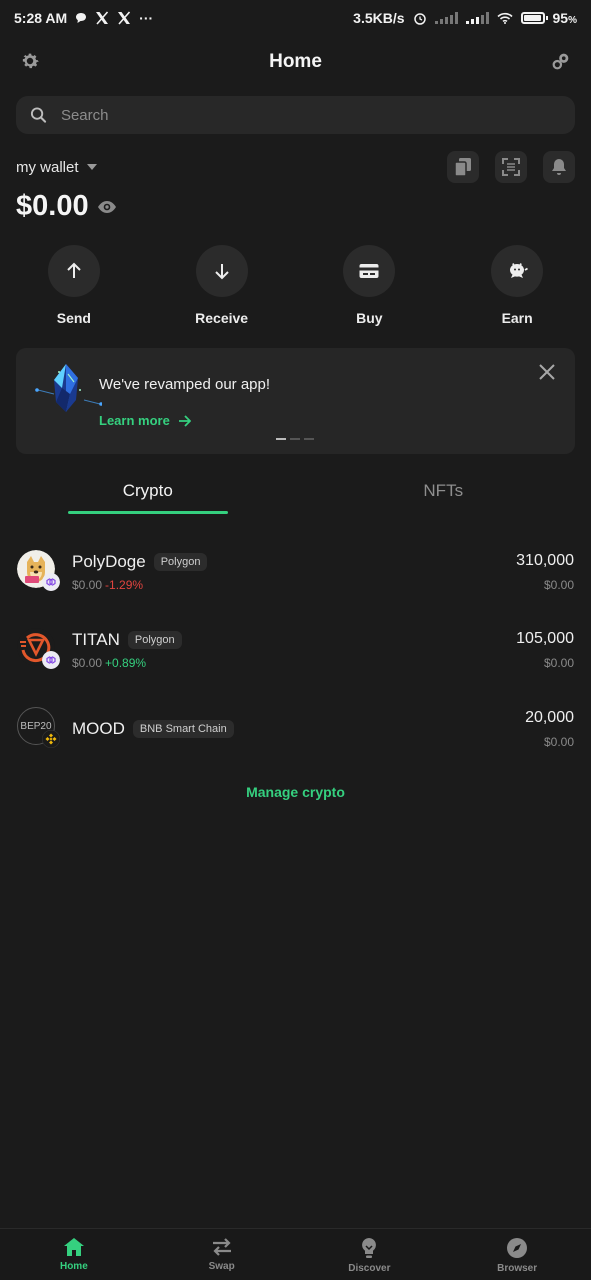 The width and height of the screenshot is (591, 1280). I want to click on token-price-row: $0.00 +0.89%, so click(109, 663).